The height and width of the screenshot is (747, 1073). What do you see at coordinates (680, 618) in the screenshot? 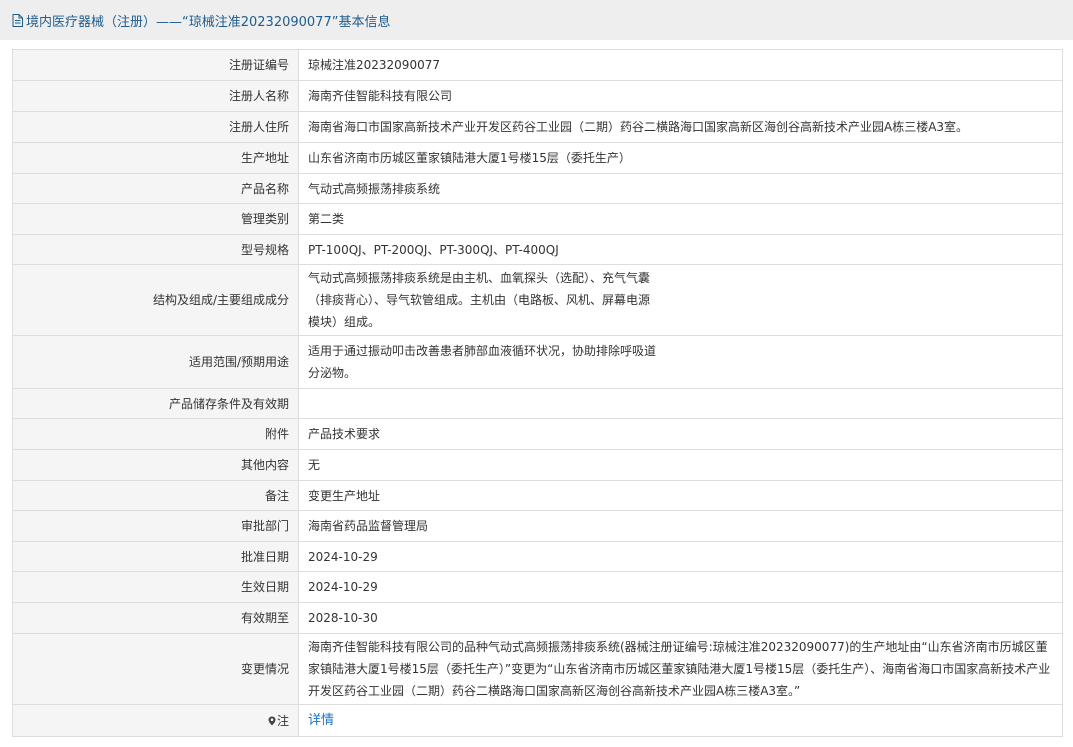
I see `field-value: 2028-10-30` at bounding box center [680, 618].